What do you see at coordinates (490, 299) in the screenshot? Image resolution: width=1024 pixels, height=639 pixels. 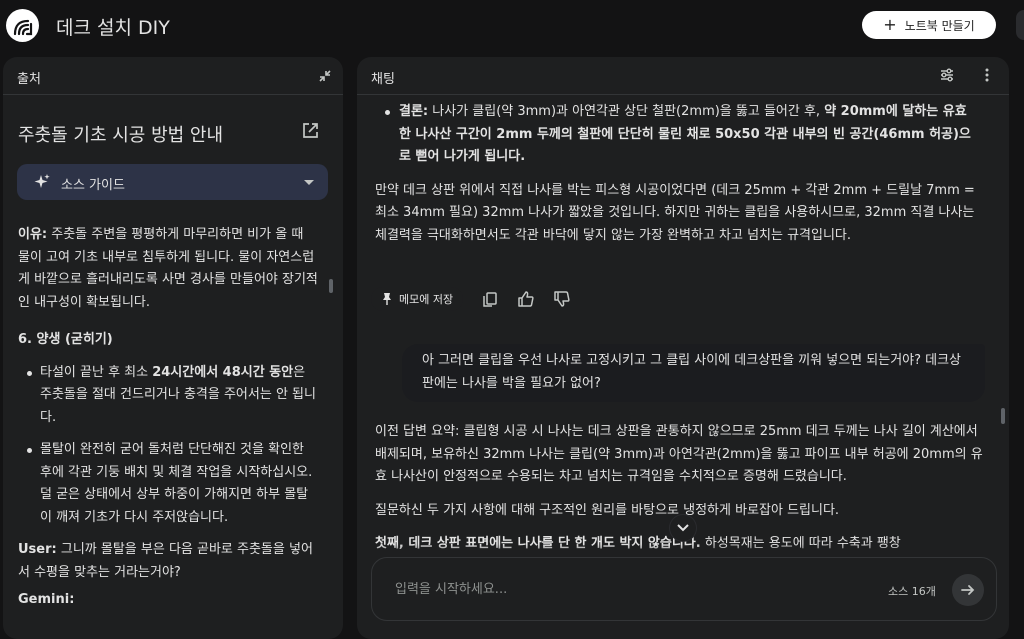 I see `copy-icon` at bounding box center [490, 299].